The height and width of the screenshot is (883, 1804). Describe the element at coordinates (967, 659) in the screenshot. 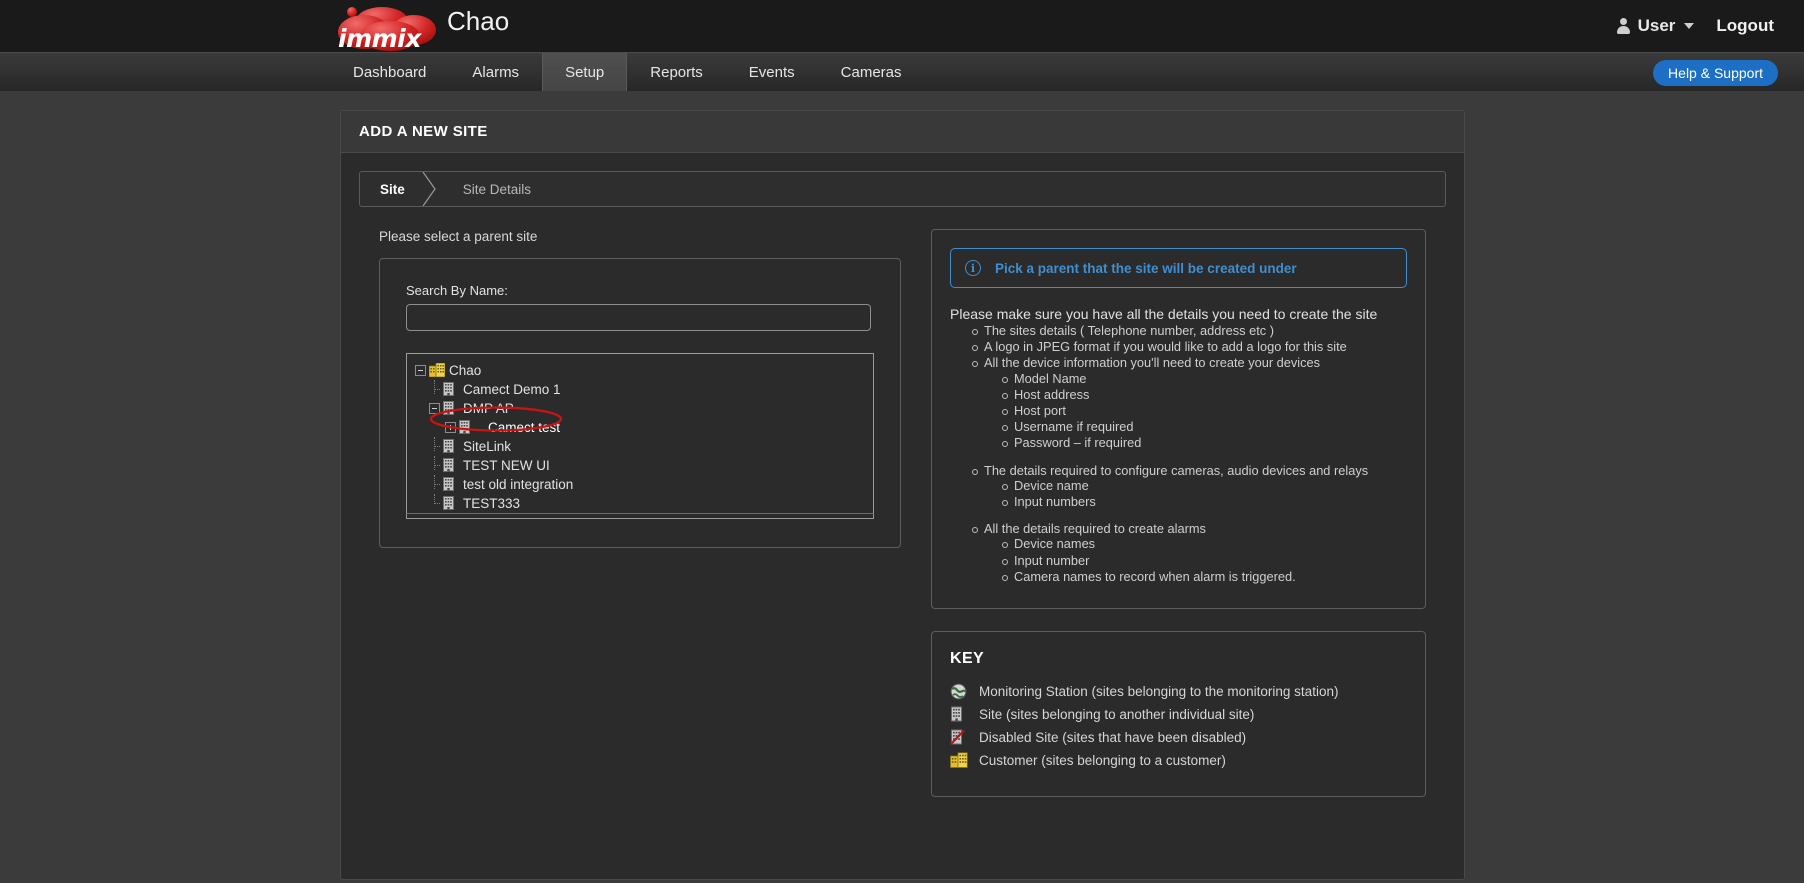

I see `key-title: KEY` at that location.